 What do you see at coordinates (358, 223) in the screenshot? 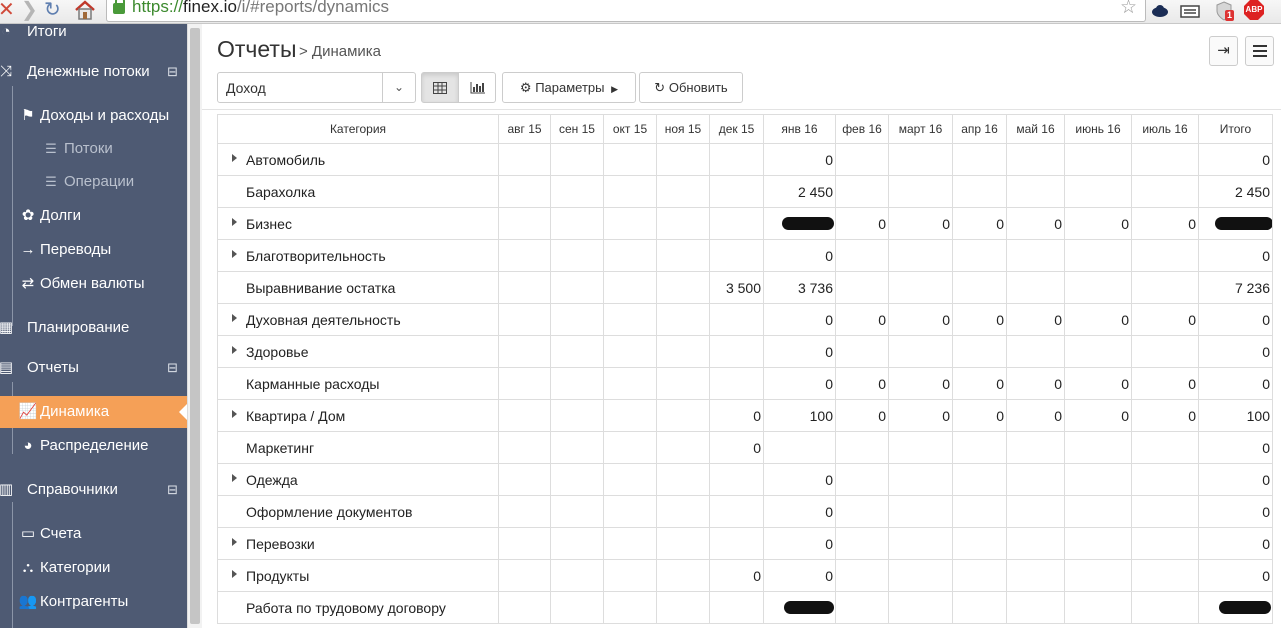
I see `category-cell: Бизнес` at bounding box center [358, 223].